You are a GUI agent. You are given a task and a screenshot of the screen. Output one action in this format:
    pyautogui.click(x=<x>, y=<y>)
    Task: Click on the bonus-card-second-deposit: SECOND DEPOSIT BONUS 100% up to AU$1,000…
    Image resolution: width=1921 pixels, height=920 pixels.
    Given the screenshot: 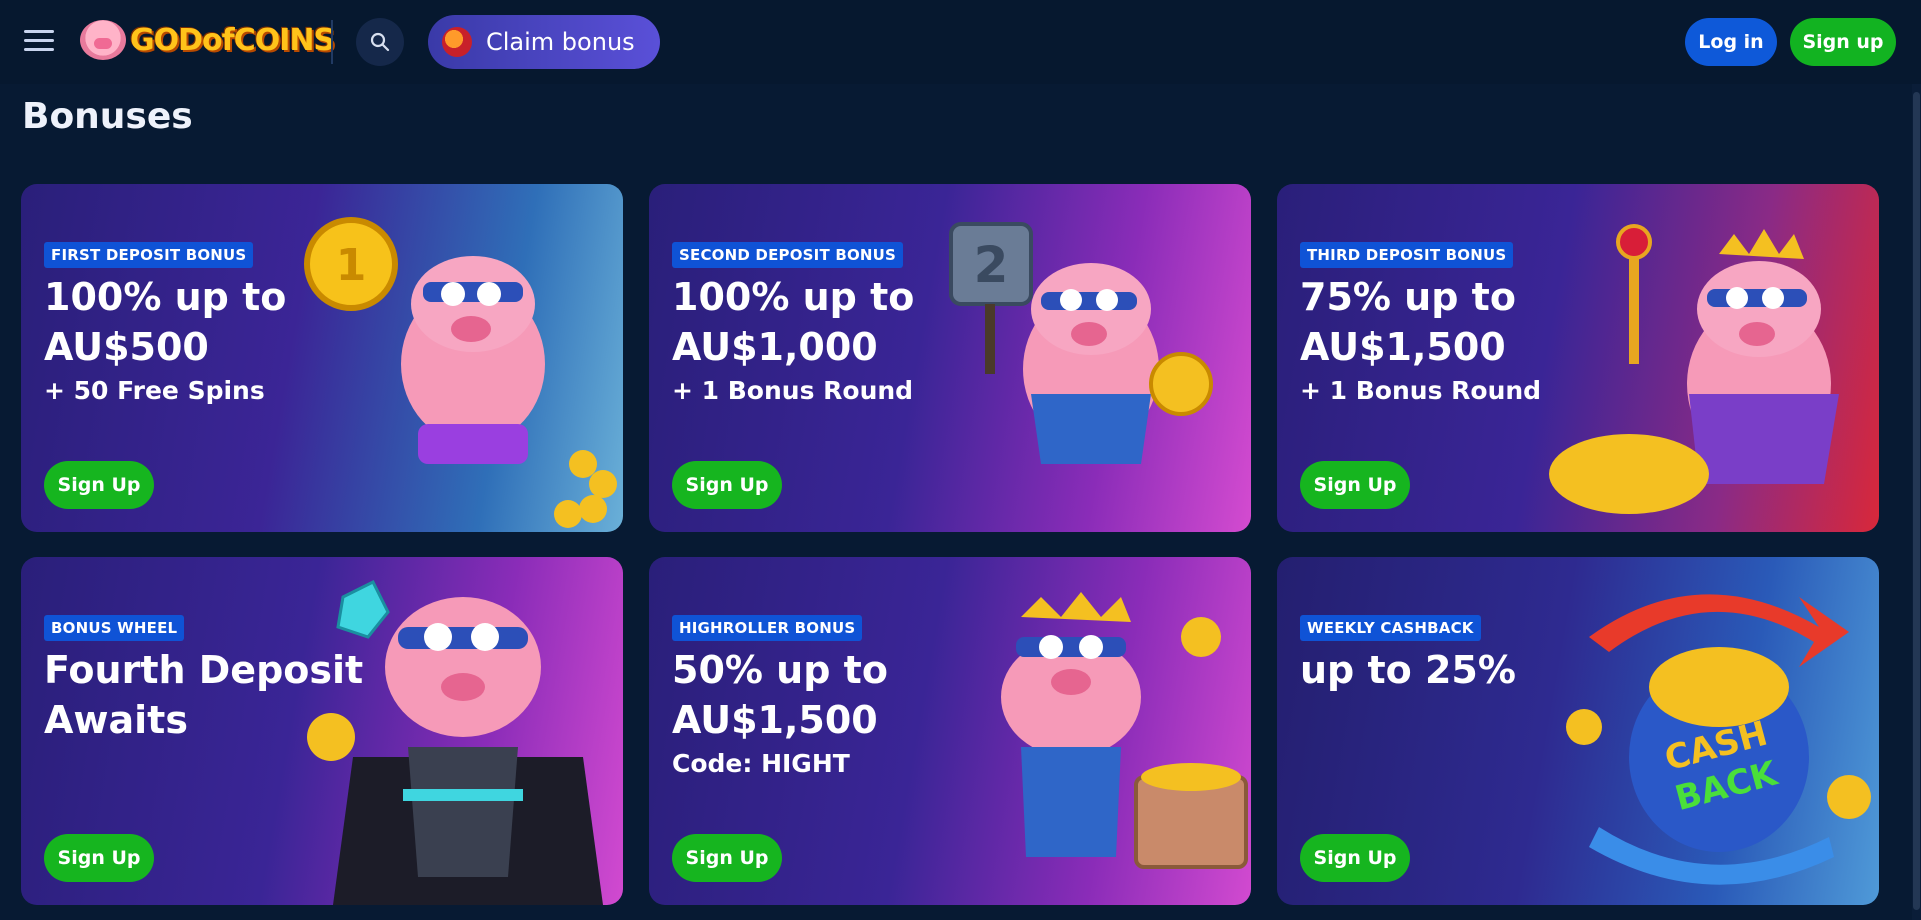 What is the action you would take?
    pyautogui.click(x=950, y=358)
    